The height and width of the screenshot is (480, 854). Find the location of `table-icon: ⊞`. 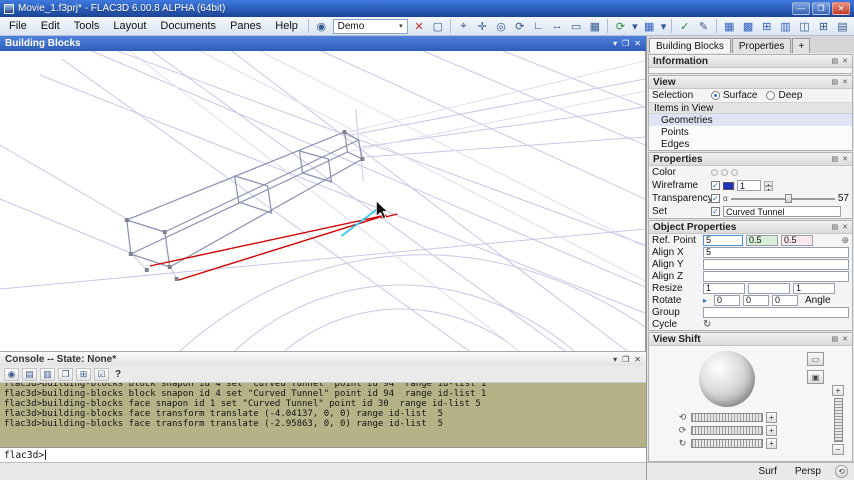

table-icon: ⊞ is located at coordinates (766, 26).